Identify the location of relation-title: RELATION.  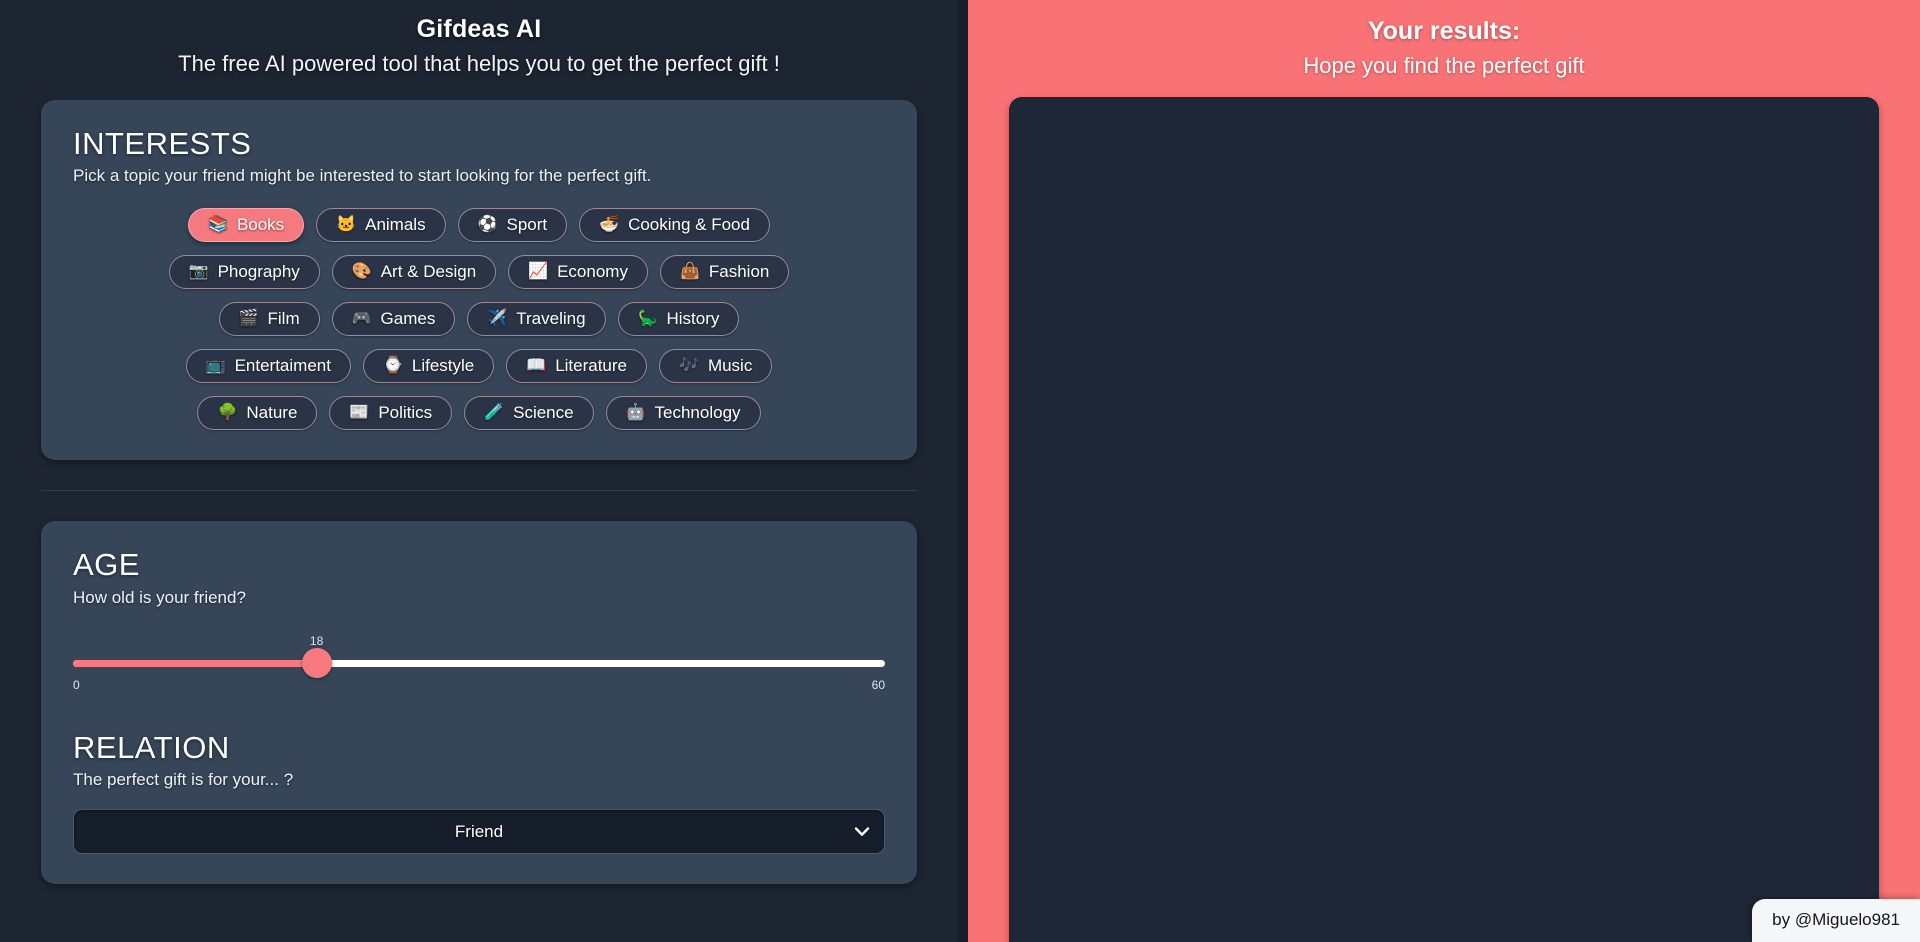
(151, 747).